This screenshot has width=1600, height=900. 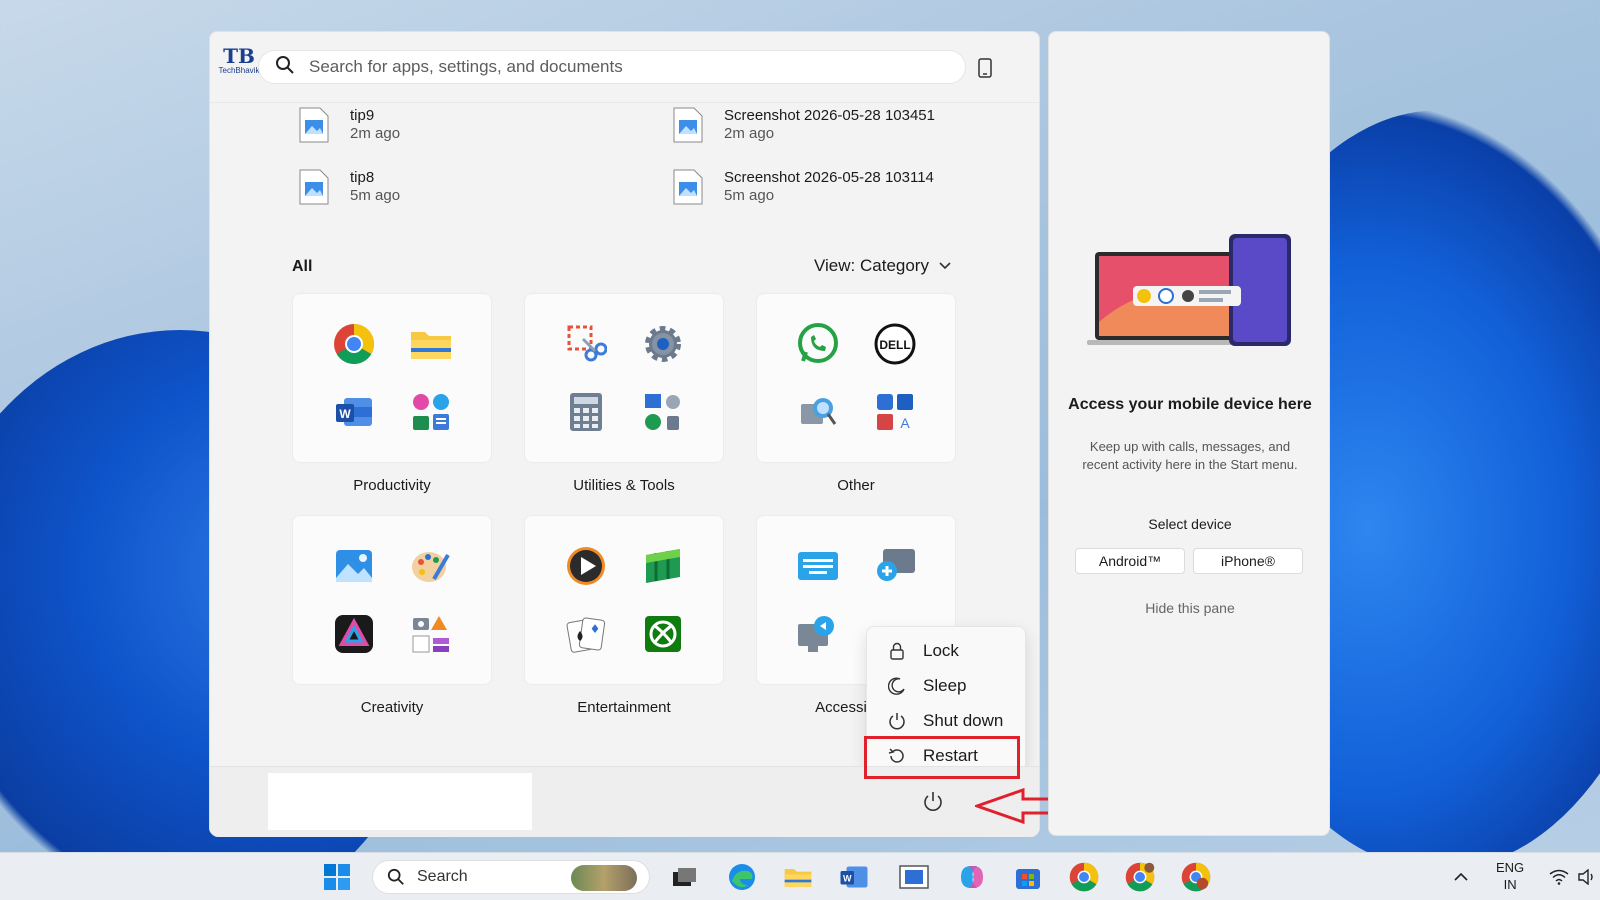 I want to click on taskbar-search-input, so click(x=492, y=877).